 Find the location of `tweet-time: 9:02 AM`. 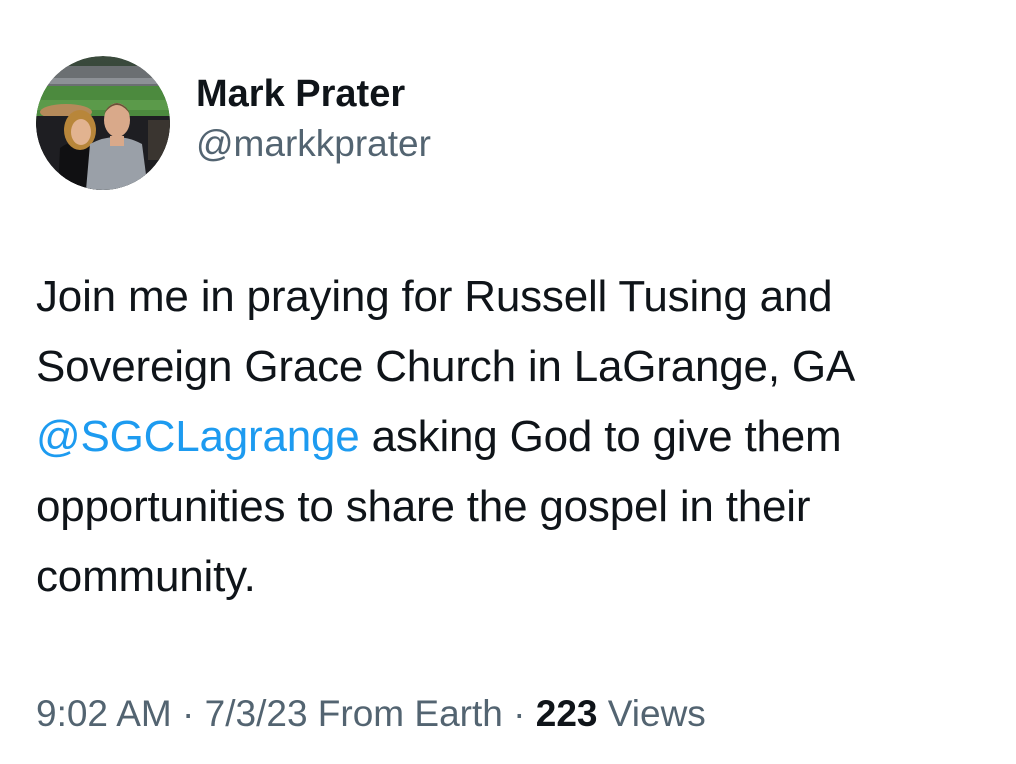

tweet-time: 9:02 AM is located at coordinates (104, 713).